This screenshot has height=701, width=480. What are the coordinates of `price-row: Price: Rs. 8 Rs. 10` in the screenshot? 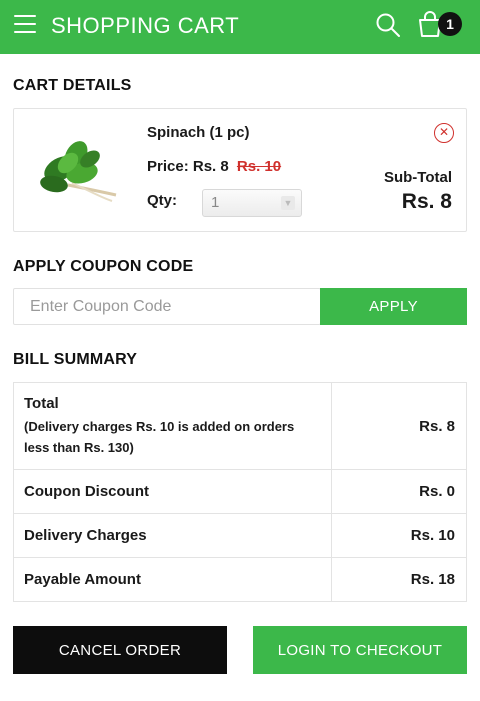 It's located at (214, 166).